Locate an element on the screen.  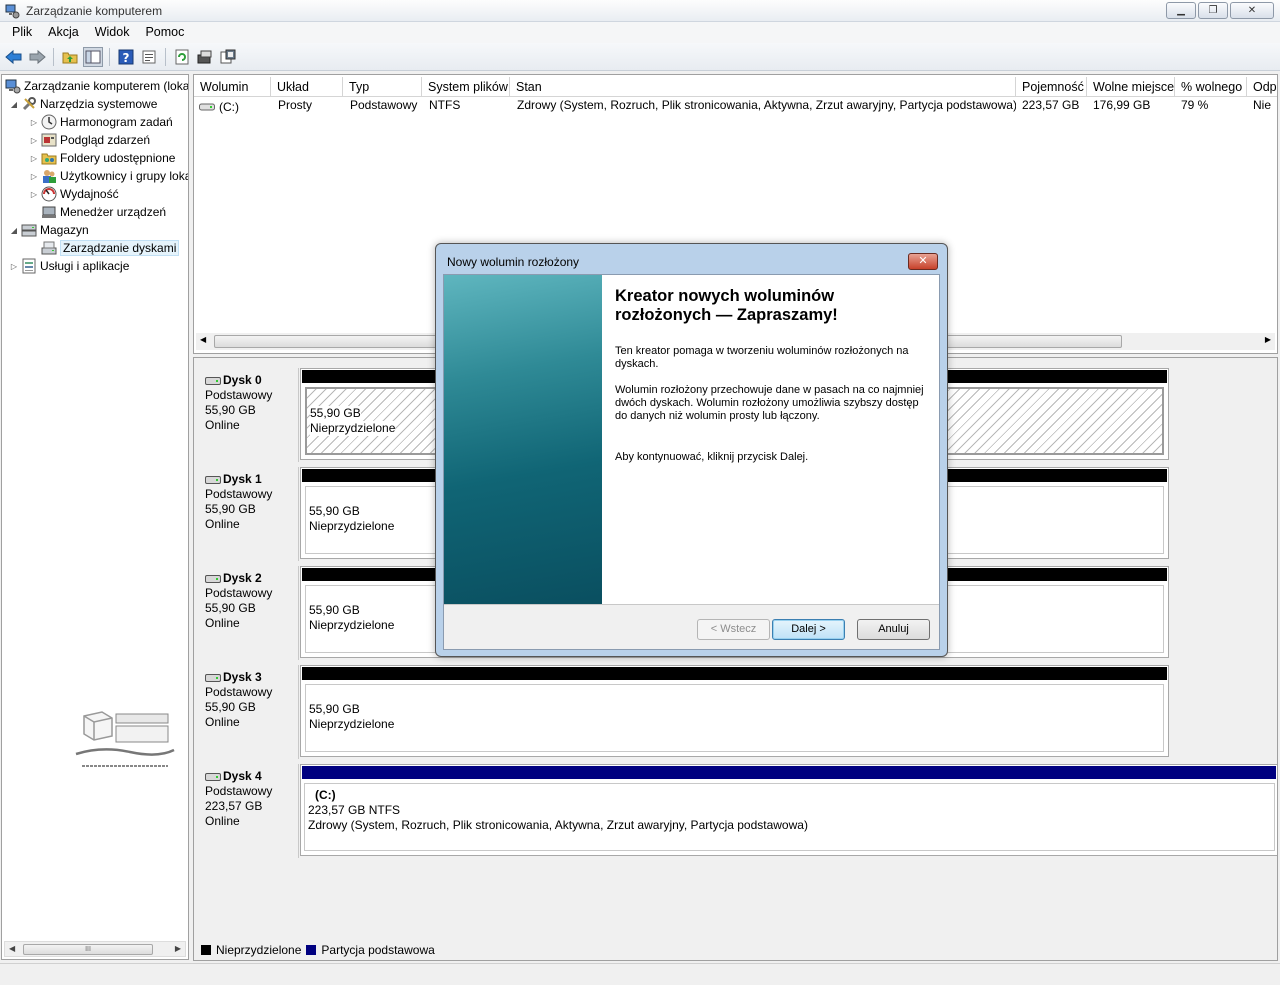
tree-item-disk-management: Zarządzanie dyskami is located at coordinates (109, 248).